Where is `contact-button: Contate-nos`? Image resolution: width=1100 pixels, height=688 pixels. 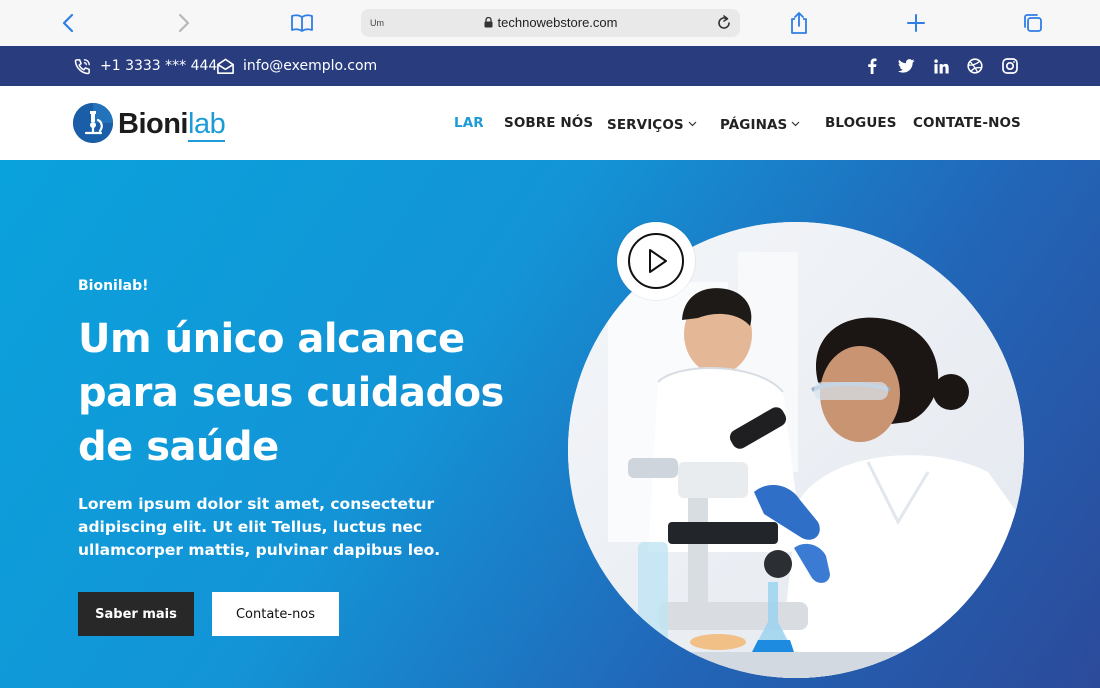 contact-button: Contate-nos is located at coordinates (275, 614).